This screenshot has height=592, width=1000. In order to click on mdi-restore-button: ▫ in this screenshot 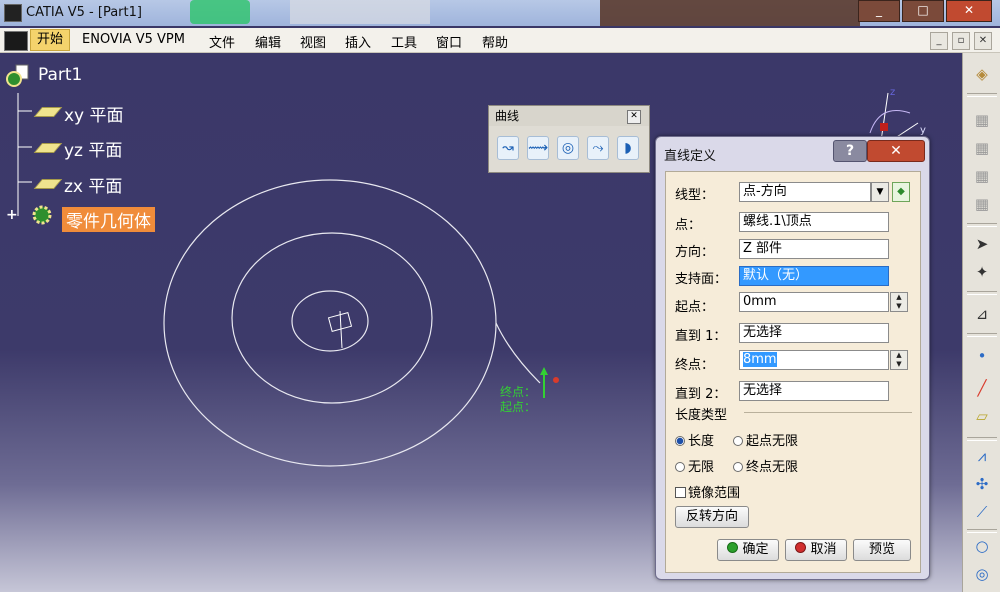, I will do `click(961, 41)`.